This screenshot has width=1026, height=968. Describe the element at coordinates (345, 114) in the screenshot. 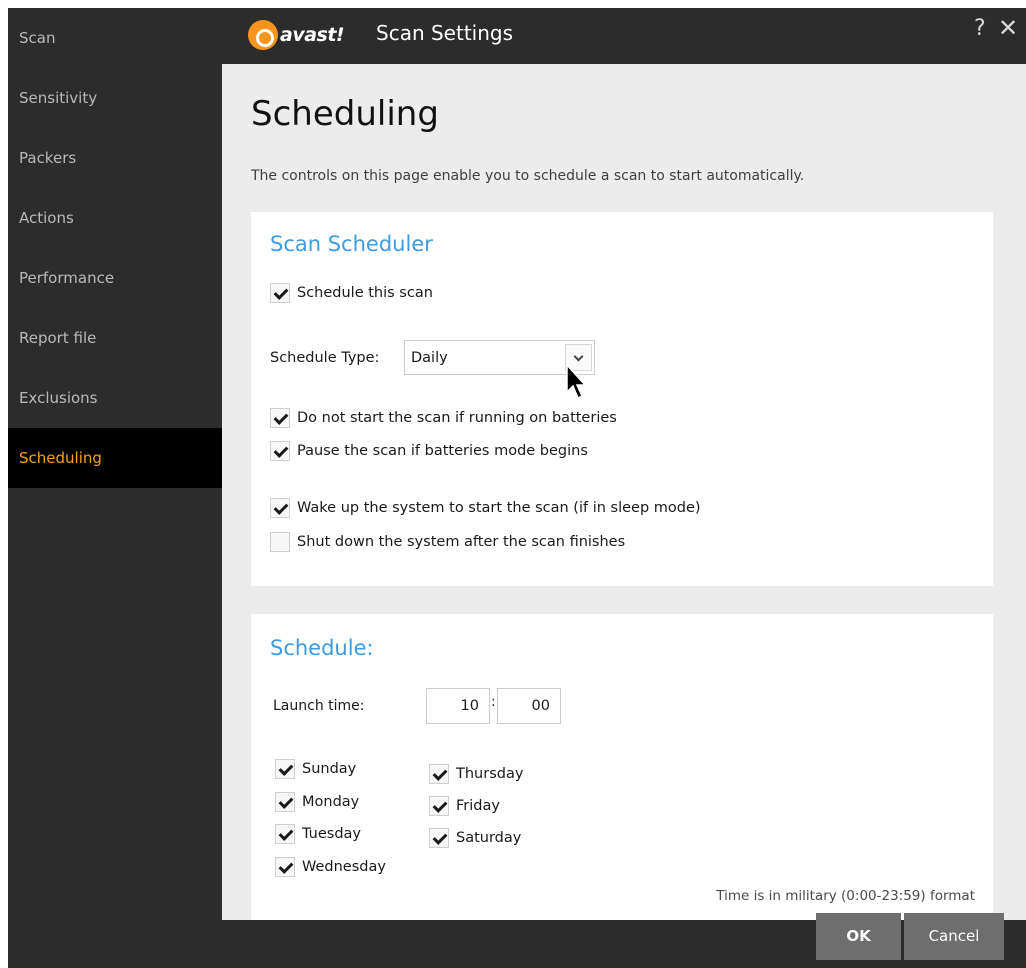

I see `page-title: Scheduling` at that location.